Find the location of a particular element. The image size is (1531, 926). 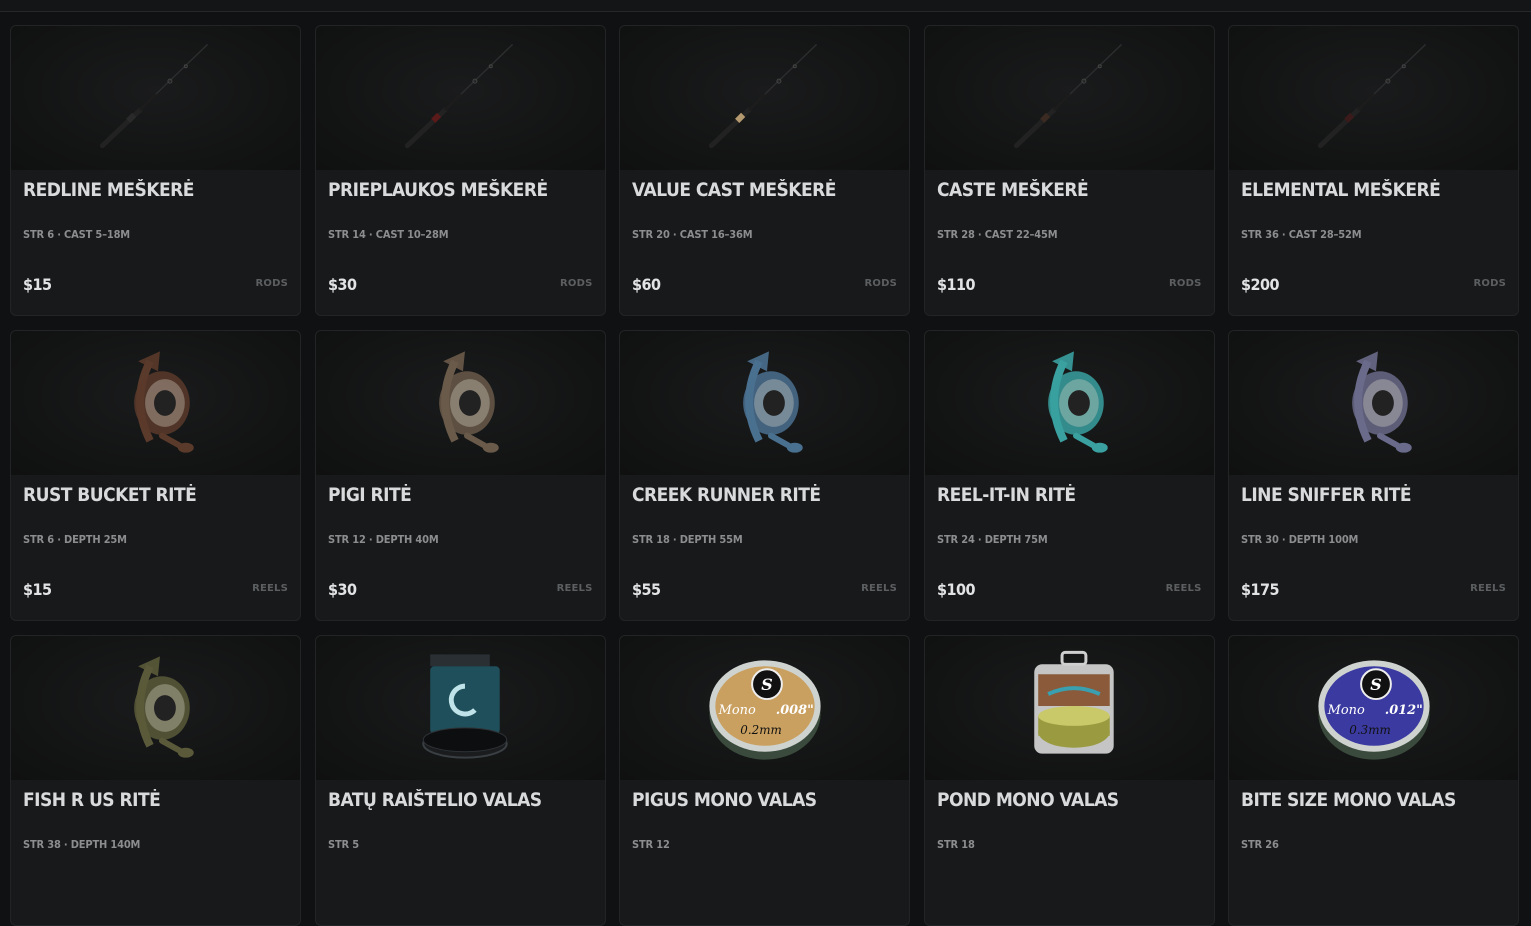

product-stats: STR 14 · CAST 10–28M is located at coordinates (388, 234).